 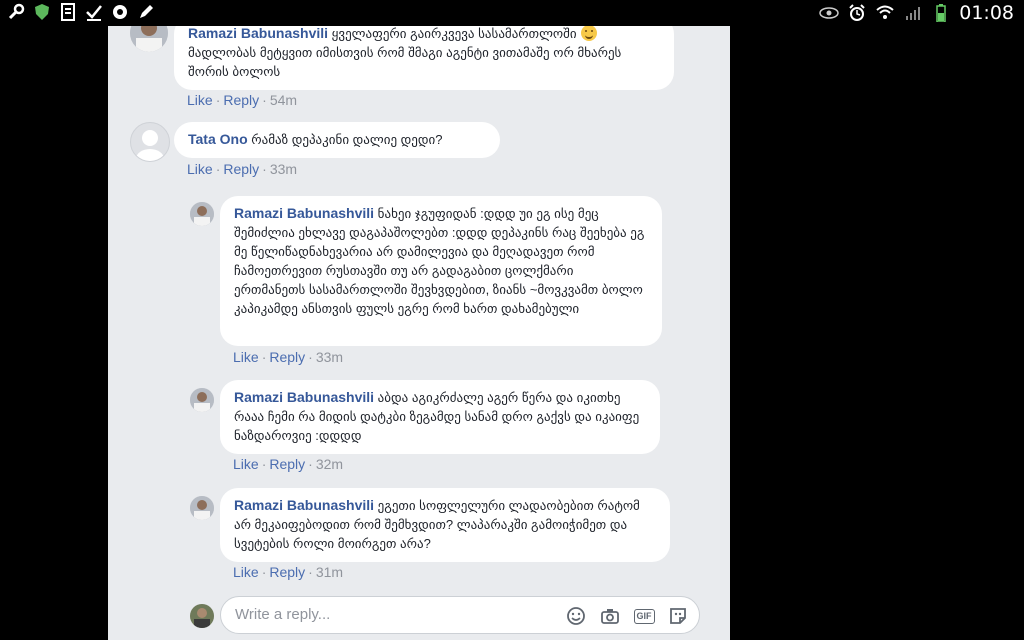 What do you see at coordinates (283, 100) in the screenshot?
I see `comment-time: 54m` at bounding box center [283, 100].